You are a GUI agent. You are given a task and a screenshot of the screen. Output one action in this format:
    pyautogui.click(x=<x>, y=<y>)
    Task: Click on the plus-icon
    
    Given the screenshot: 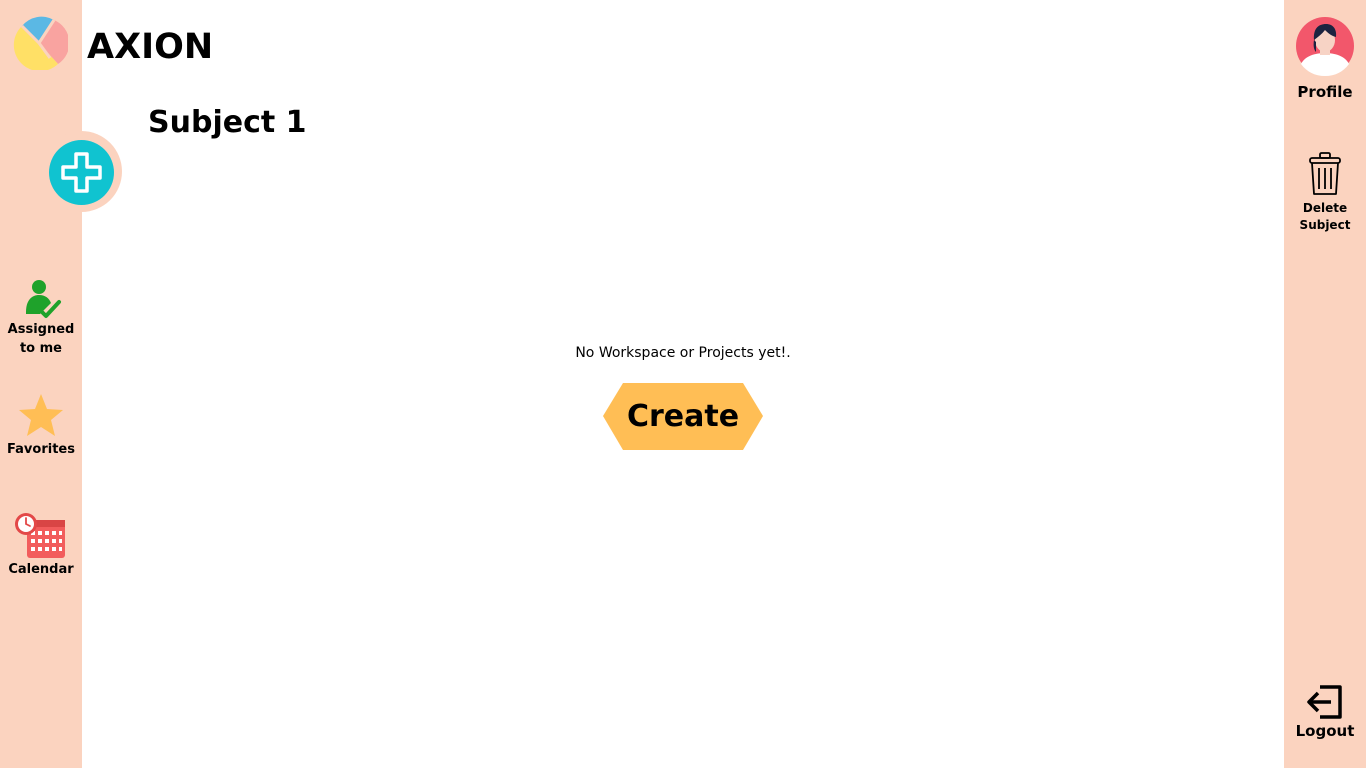 What is the action you would take?
    pyautogui.click(x=81, y=172)
    